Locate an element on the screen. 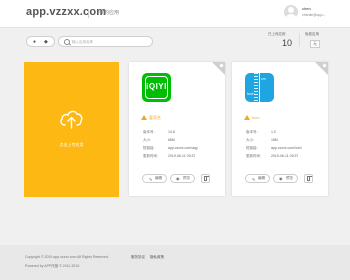 The width and height of the screenshot is (350, 280). upload-app-card: 点击上传应用 is located at coordinates (71, 129).